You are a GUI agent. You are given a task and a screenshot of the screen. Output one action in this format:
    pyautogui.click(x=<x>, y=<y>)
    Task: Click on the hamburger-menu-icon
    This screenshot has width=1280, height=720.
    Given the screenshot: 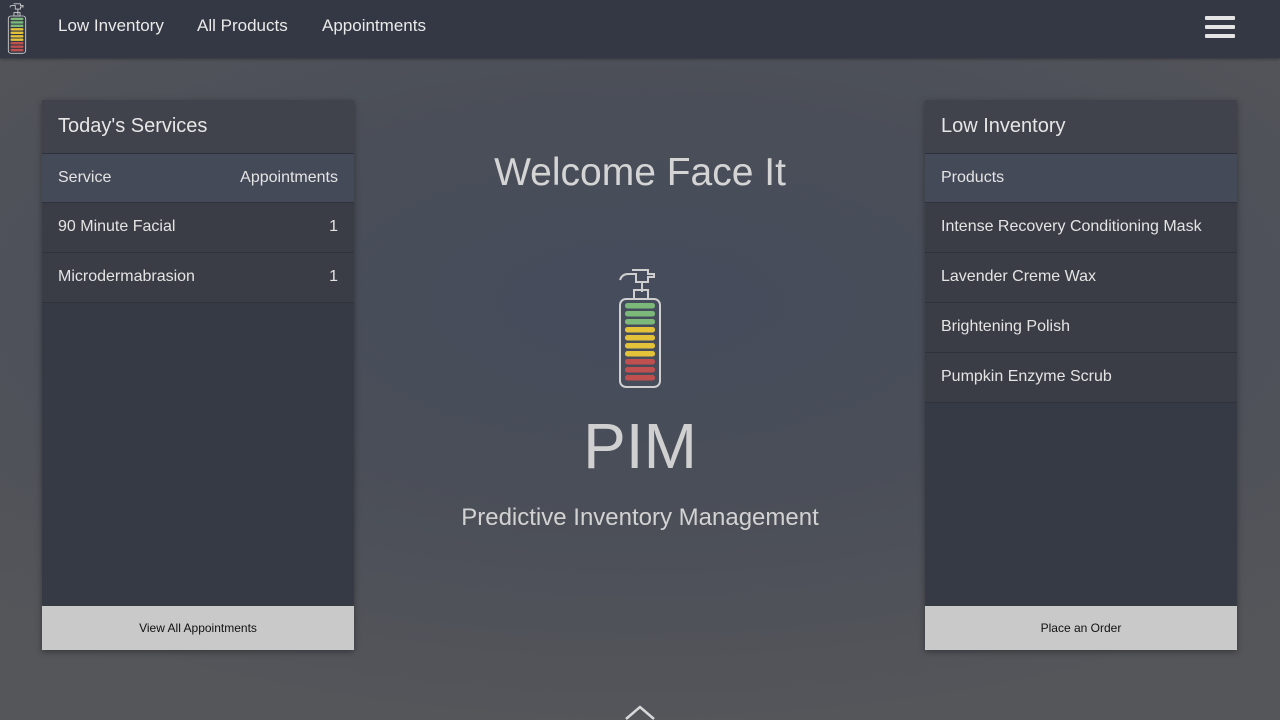 What is the action you would take?
    pyautogui.click(x=1221, y=28)
    